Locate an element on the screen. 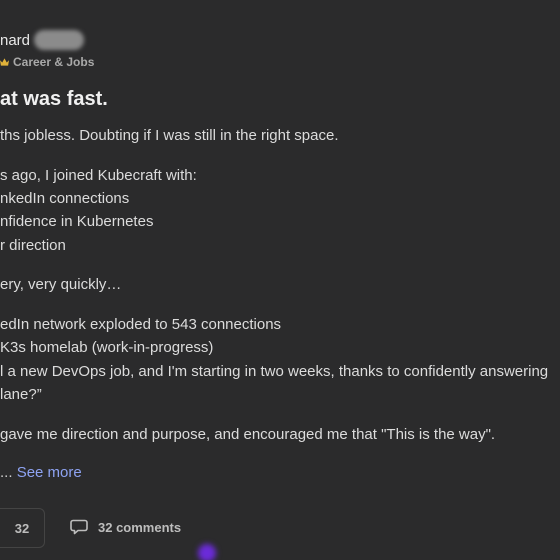  see-more-row: ... See more is located at coordinates (41, 472).